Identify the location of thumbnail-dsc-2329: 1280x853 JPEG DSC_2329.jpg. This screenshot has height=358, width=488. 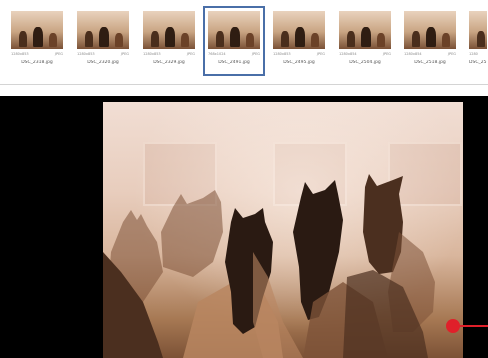
(169, 41).